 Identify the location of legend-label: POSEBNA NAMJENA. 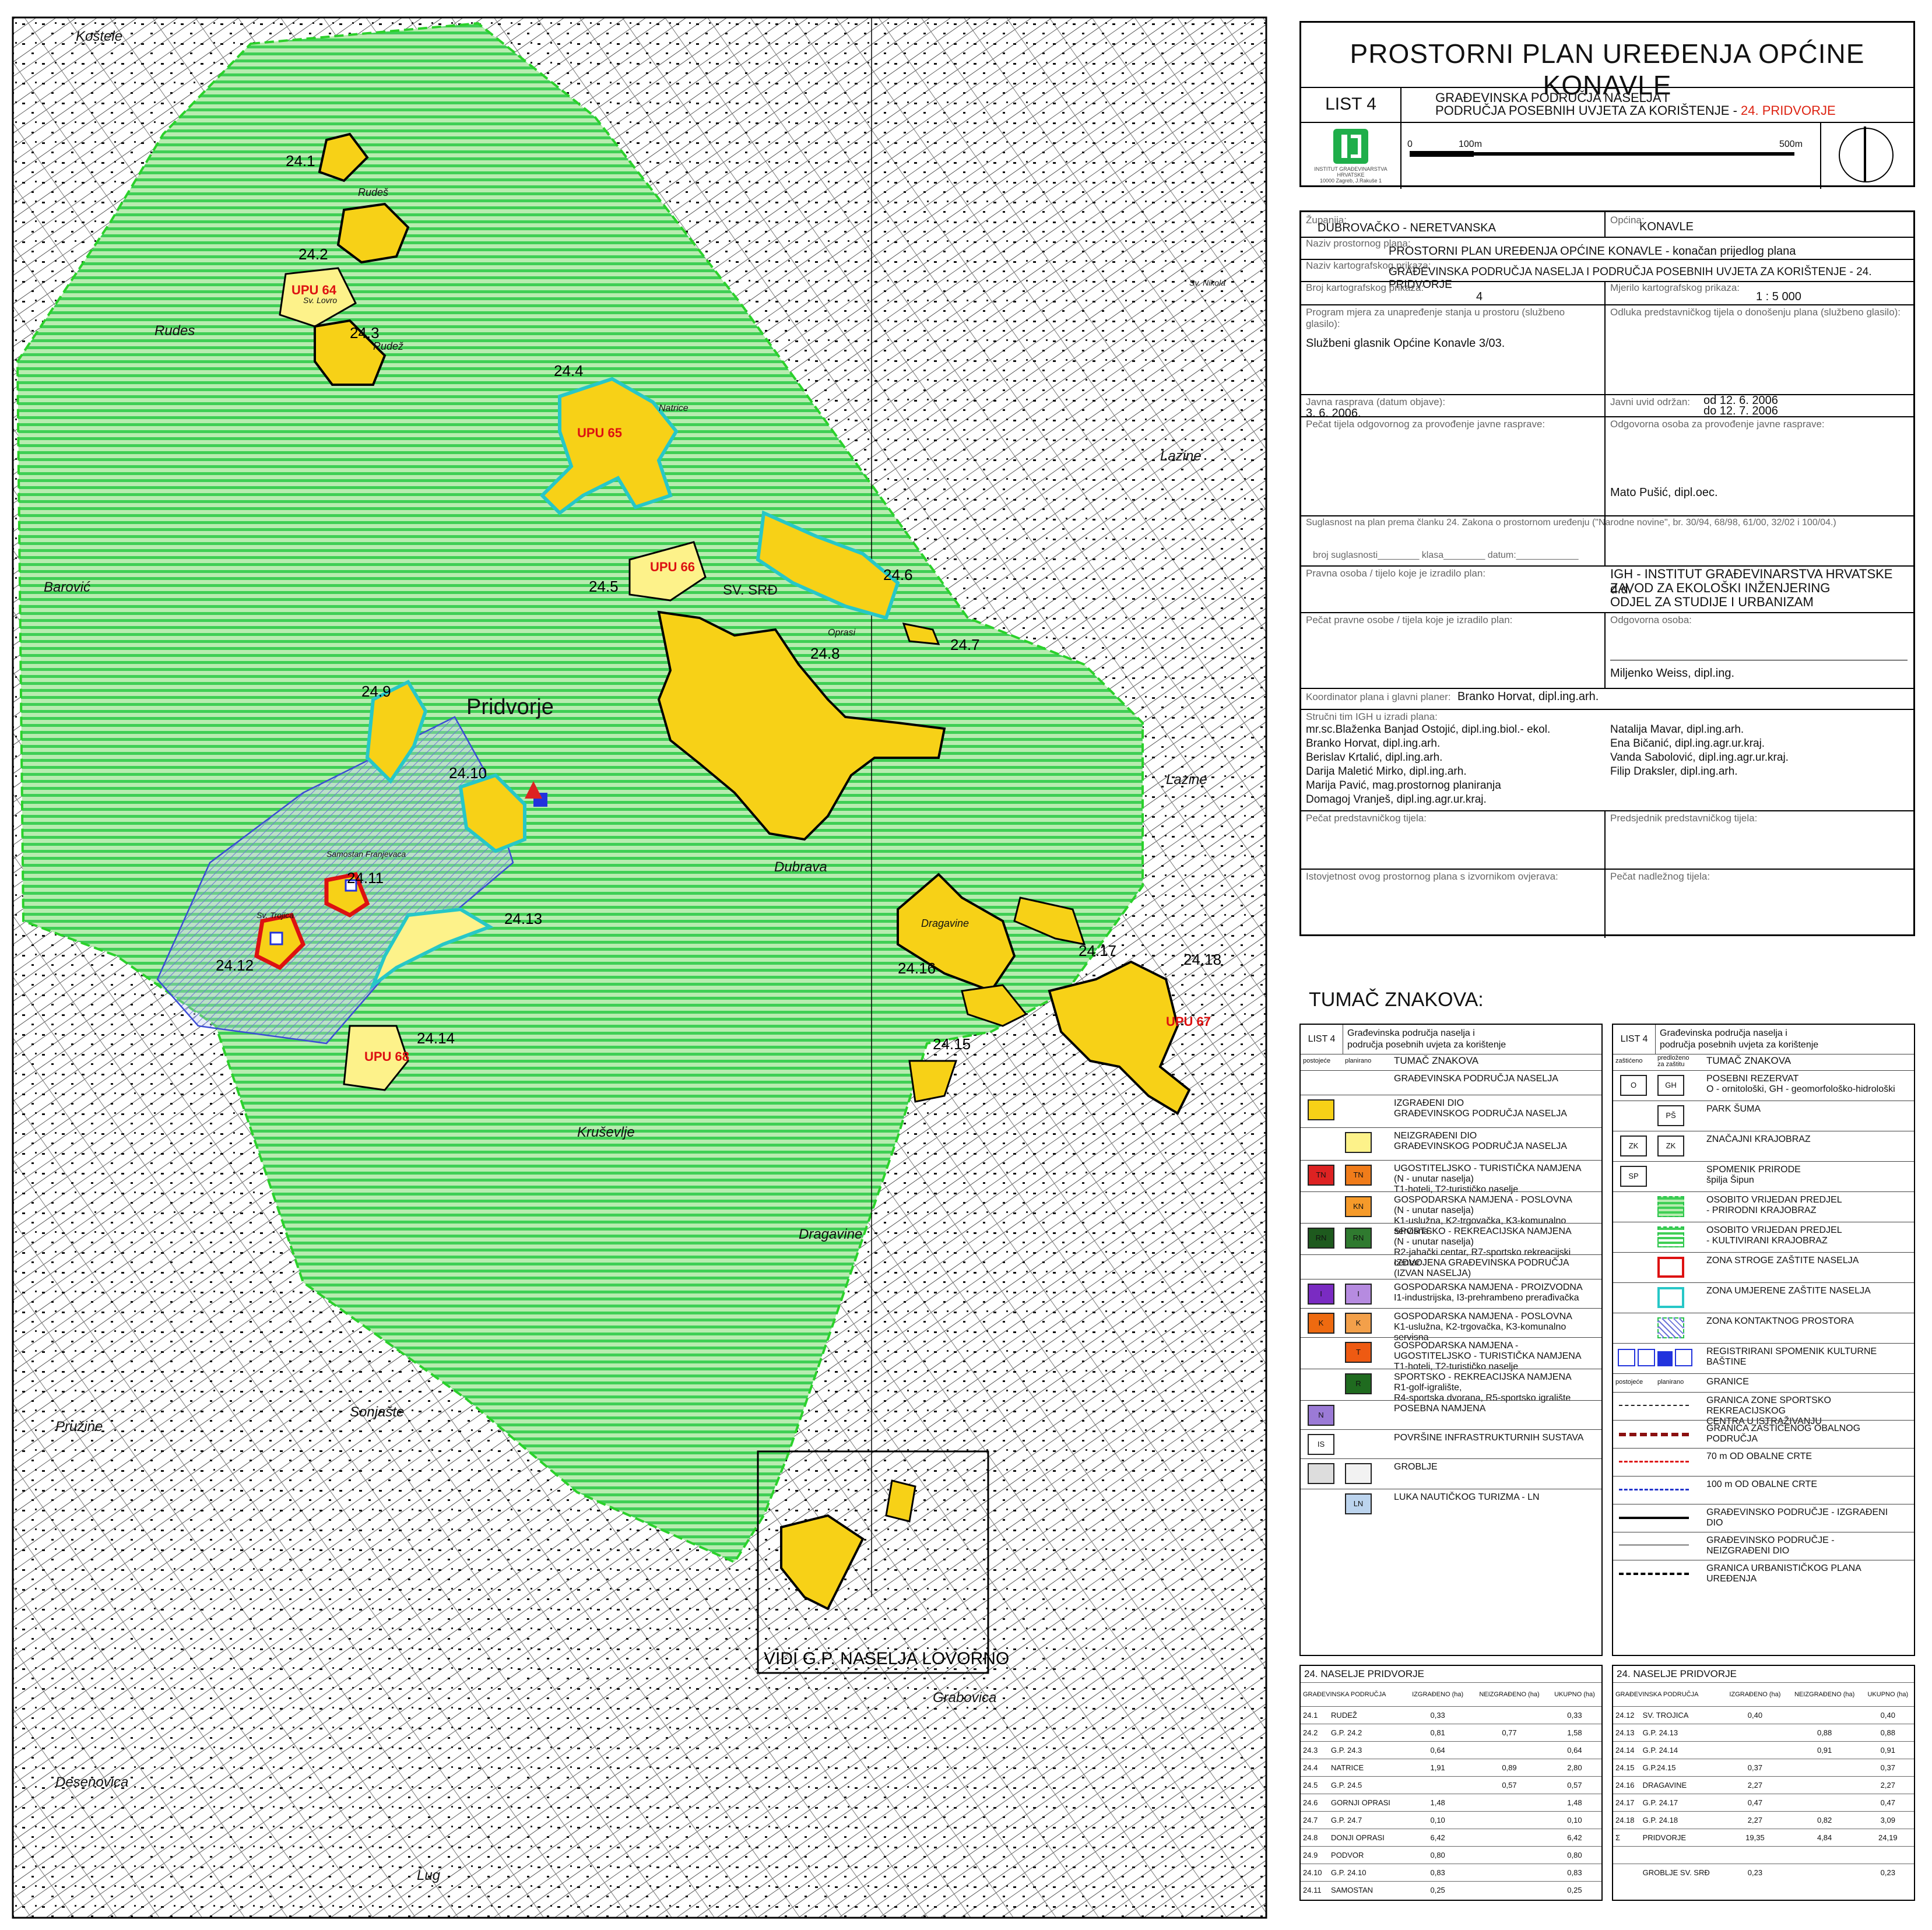
(1440, 1409).